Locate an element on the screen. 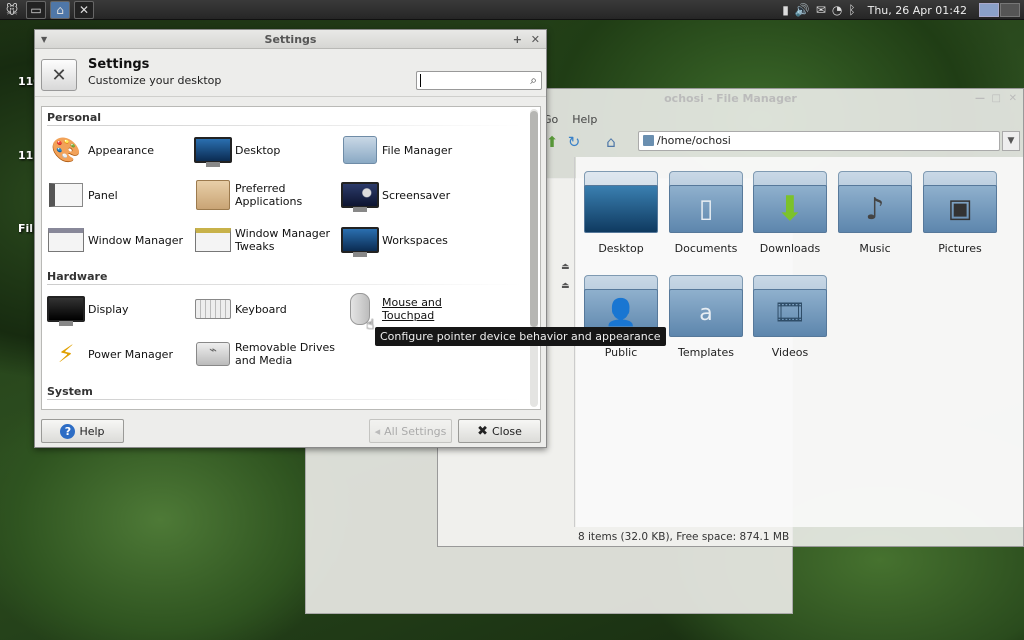 This screenshot has width=1024, height=640. item-label: Removable Drives and Media is located at coordinates (285, 354).